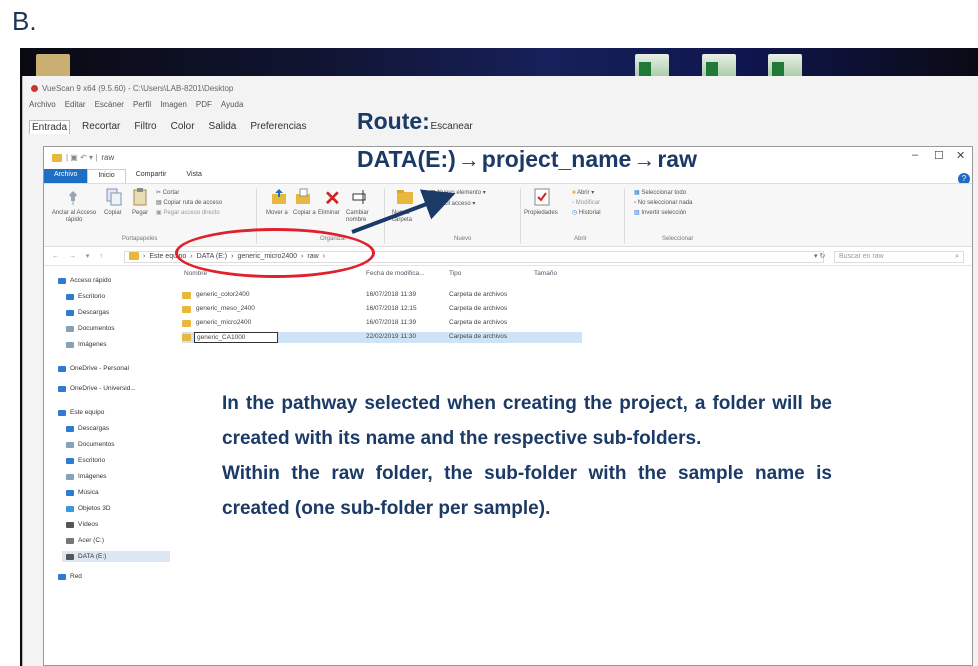 This screenshot has height=666, width=978. Describe the element at coordinates (915, 155) in the screenshot. I see `minimize-button: –` at that location.